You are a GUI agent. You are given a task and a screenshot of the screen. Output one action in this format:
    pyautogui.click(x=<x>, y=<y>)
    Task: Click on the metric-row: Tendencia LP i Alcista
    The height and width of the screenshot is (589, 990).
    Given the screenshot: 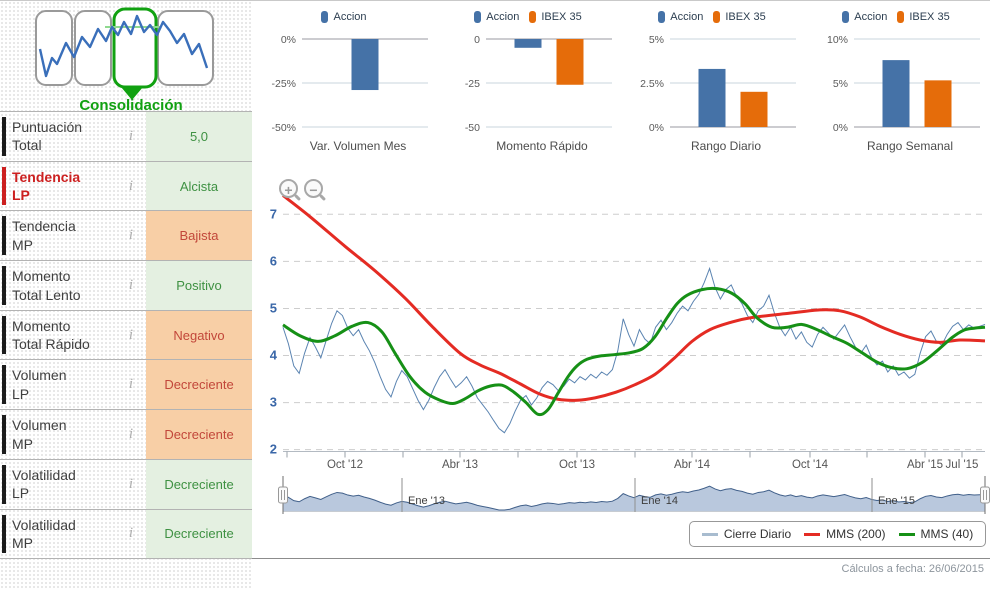 What is the action you would take?
    pyautogui.click(x=126, y=186)
    